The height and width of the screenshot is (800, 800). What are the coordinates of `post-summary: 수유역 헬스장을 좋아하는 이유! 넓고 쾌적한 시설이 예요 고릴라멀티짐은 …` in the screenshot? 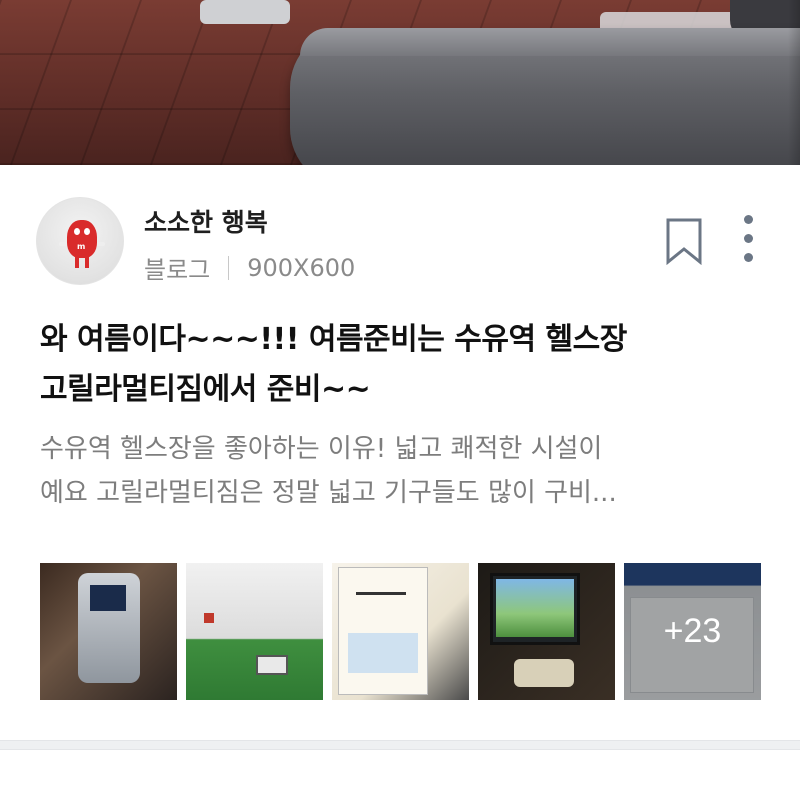 It's located at (405, 471).